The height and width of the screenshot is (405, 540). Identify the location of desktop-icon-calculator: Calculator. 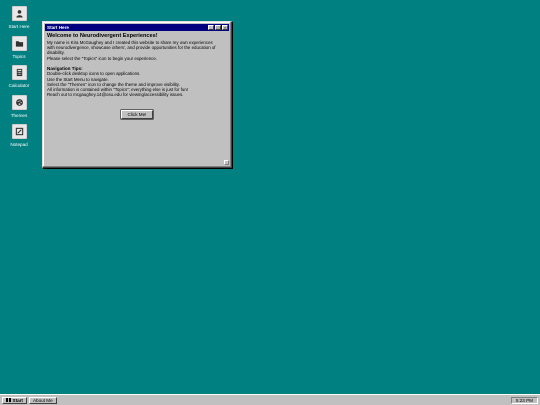
(19, 76).